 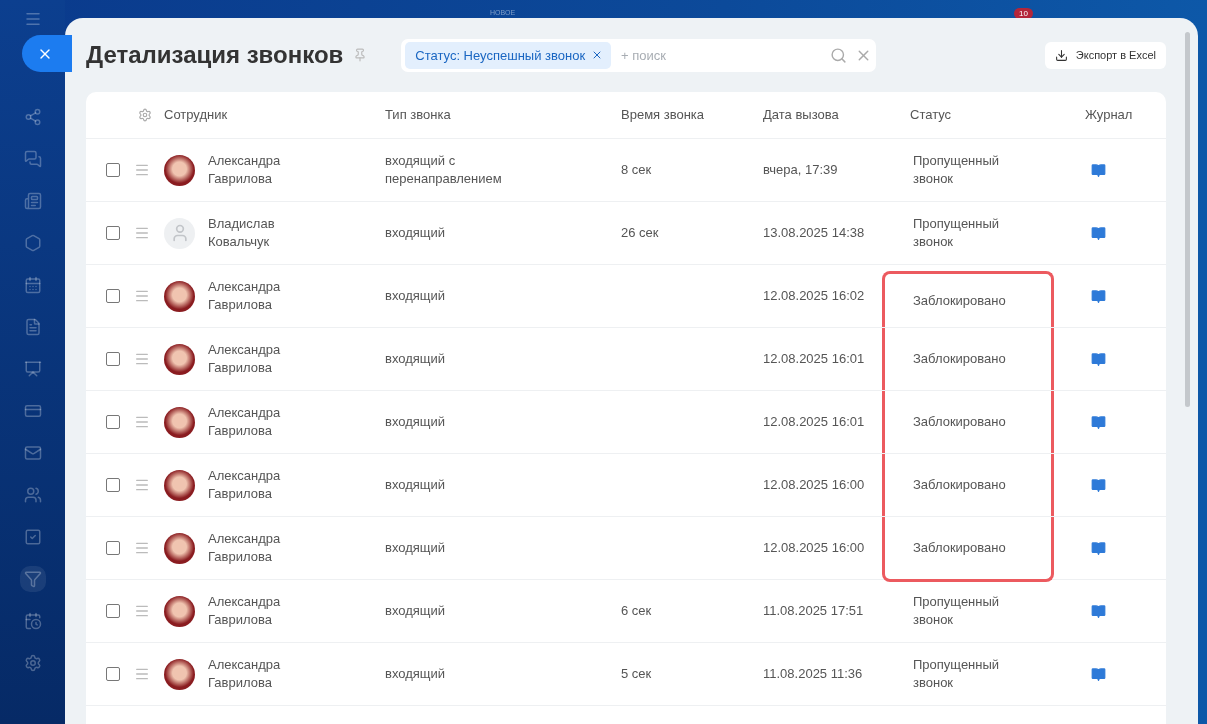 What do you see at coordinates (801, 170) in the screenshot?
I see `table-cell-text: вчера, 17:39` at bounding box center [801, 170].